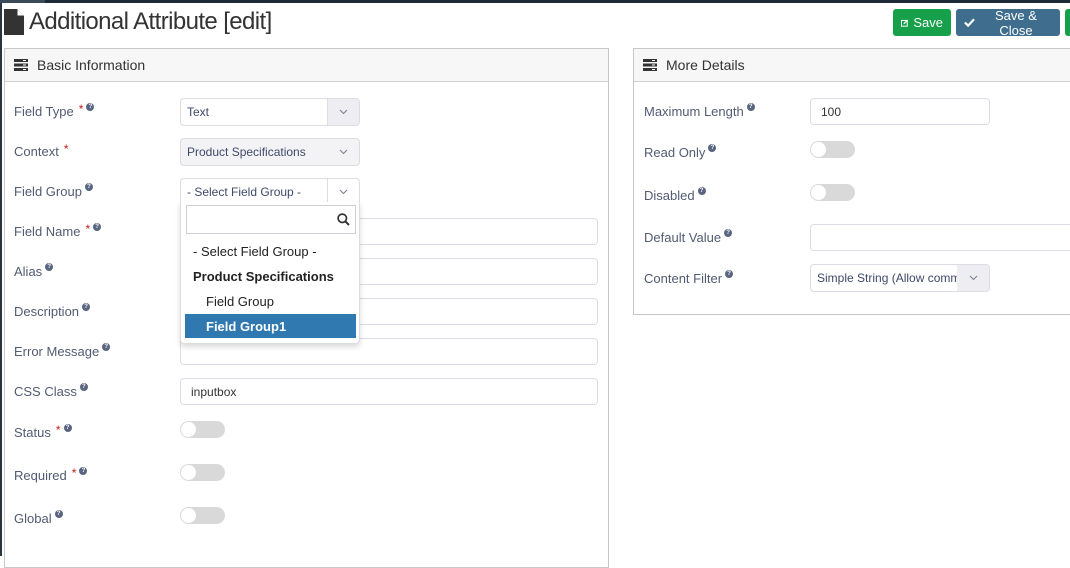 The image size is (1070, 568). What do you see at coordinates (675, 152) in the screenshot?
I see `label-text: Read Only` at bounding box center [675, 152].